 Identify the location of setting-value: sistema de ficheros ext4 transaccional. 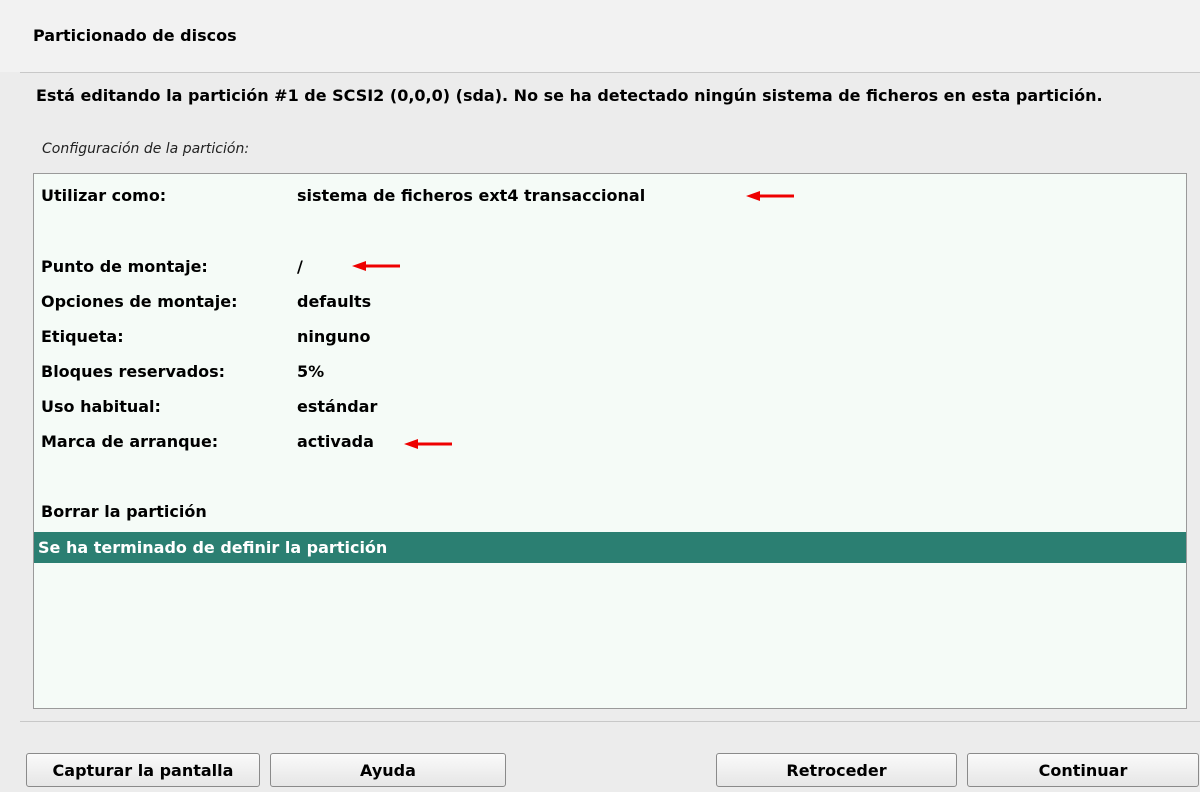
(471, 195).